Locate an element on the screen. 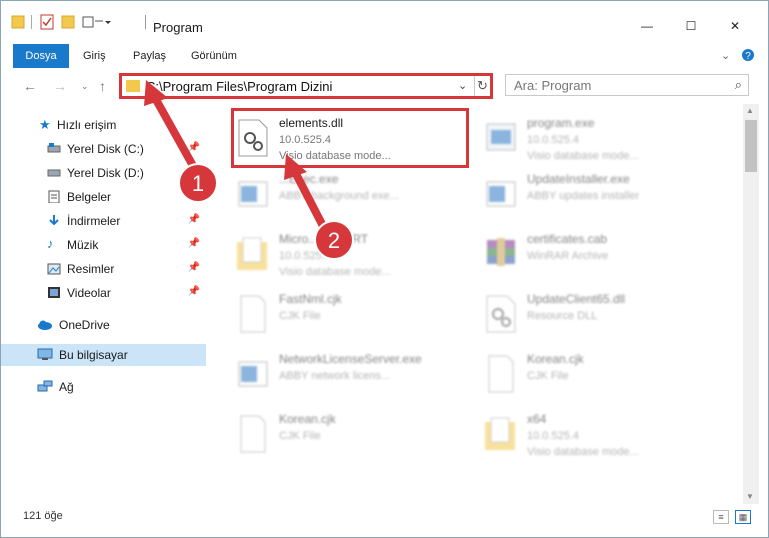 The height and width of the screenshot is (538, 769). address-path: C:\Program Files\Program Dizini is located at coordinates (239, 86).